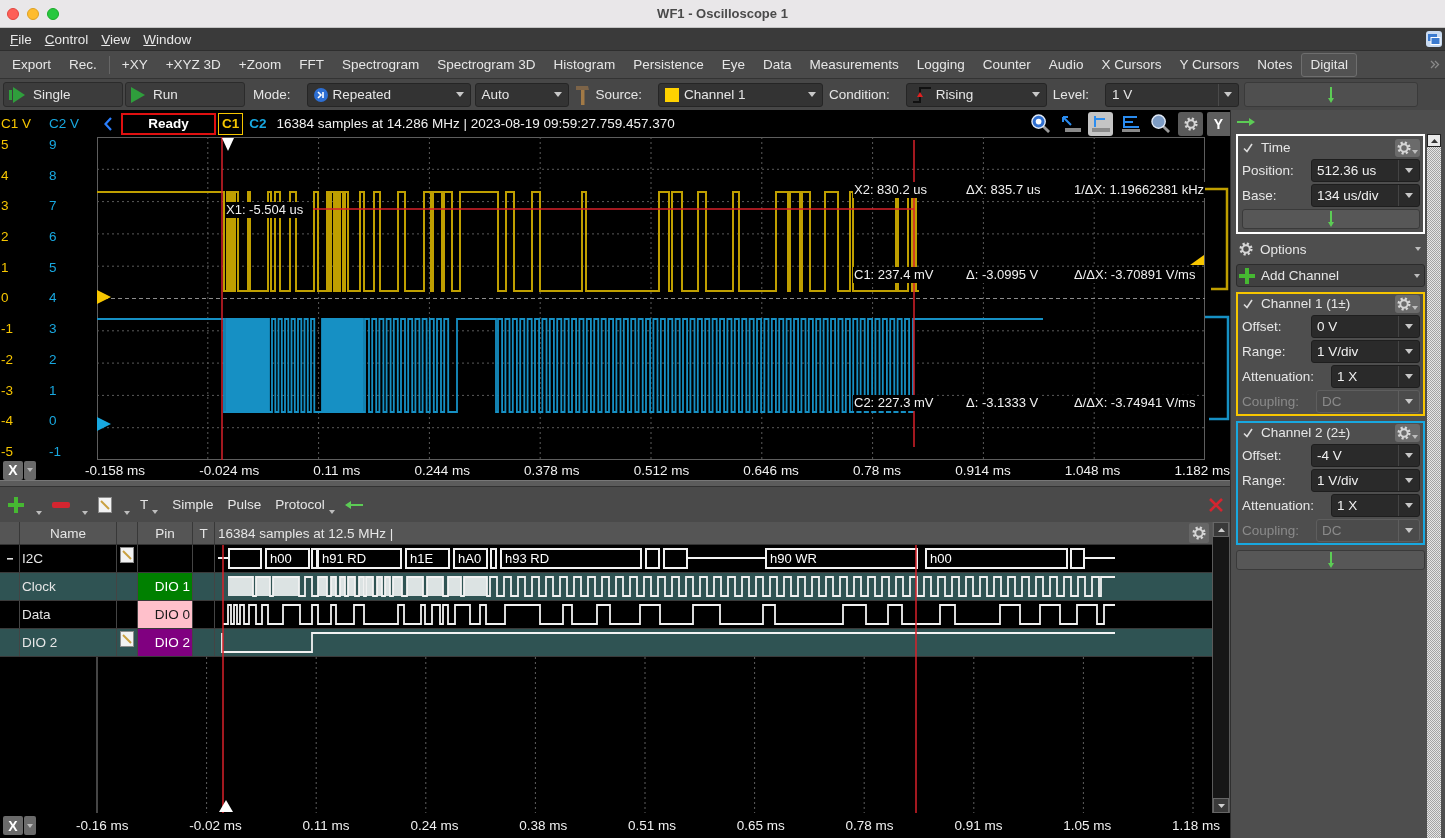  Describe the element at coordinates (66, 39) in the screenshot. I see `menu-item: Control` at that location.